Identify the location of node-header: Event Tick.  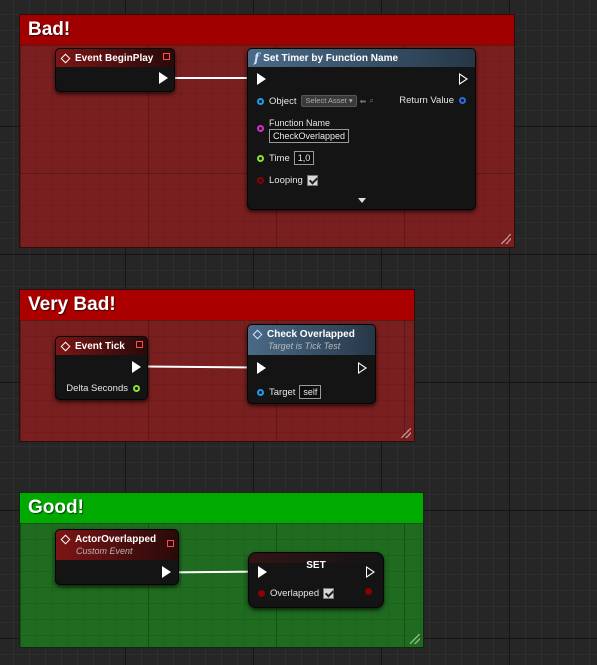
(101, 346).